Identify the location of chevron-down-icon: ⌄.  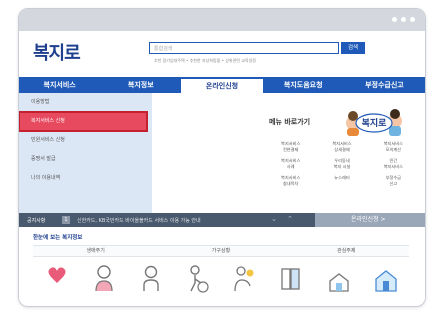
(274, 219).